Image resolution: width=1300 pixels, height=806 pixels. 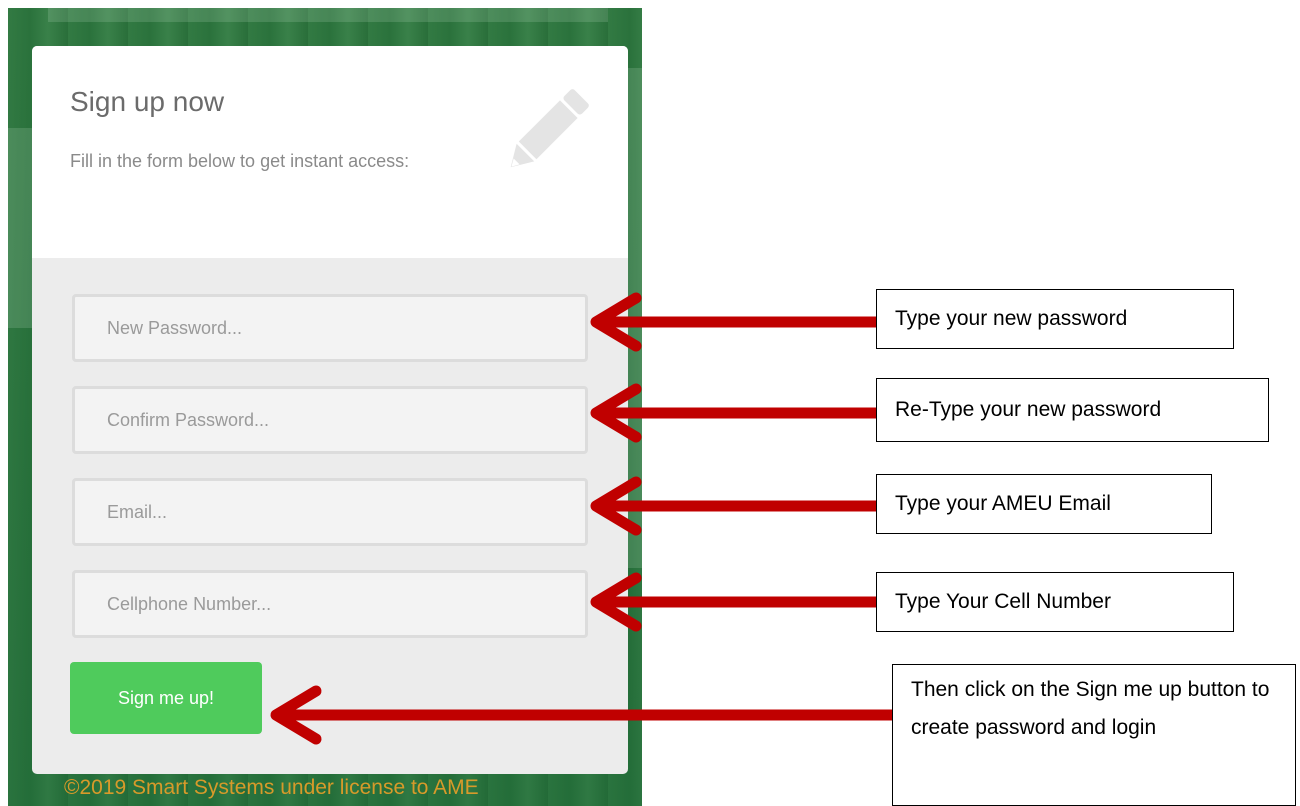 I want to click on confirm-password-input, so click(x=330, y=420).